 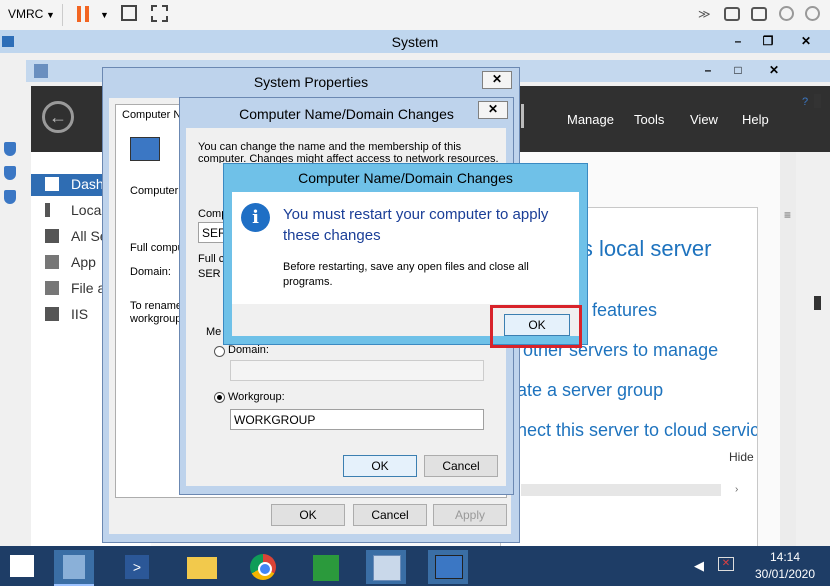 I want to click on nc-full-name-label: Full c, so click(x=211, y=259).